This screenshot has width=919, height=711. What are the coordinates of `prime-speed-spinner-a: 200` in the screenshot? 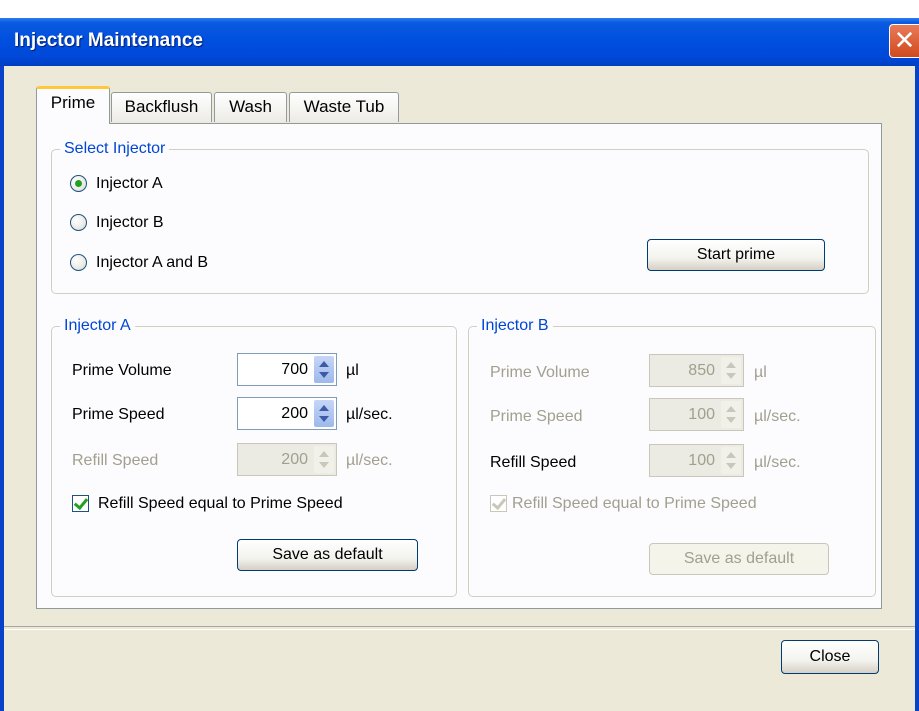 It's located at (287, 413).